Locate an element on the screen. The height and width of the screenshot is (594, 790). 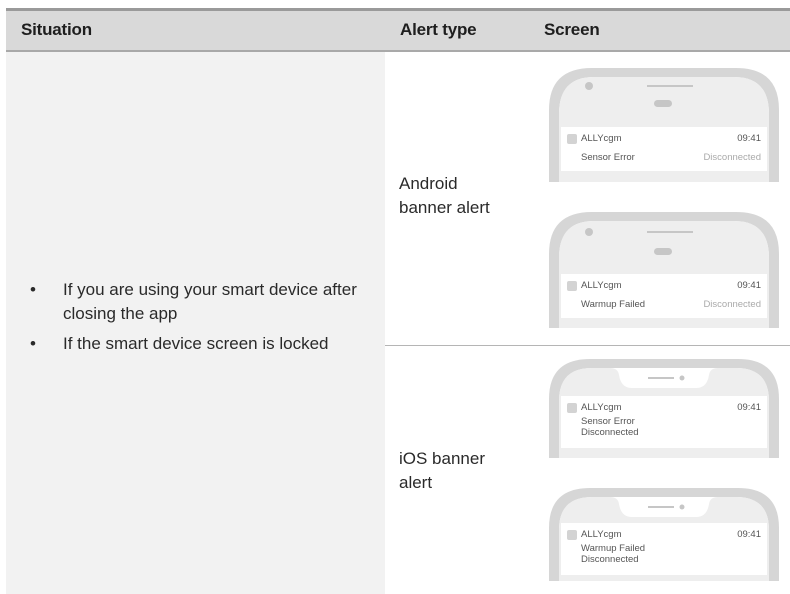
alert-type-line: banner alert is located at coordinates (444, 207).